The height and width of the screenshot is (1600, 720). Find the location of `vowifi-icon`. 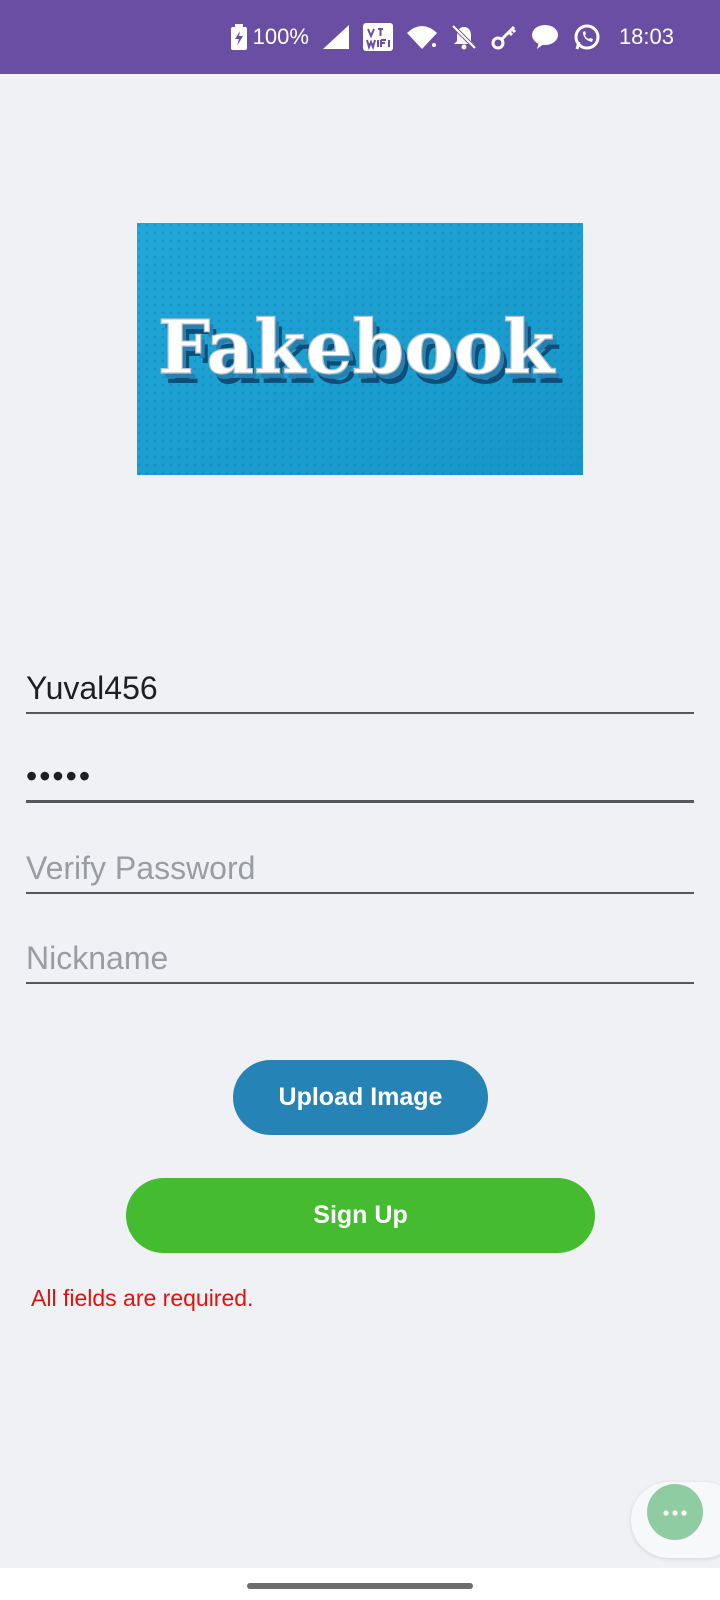

vowifi-icon is located at coordinates (377, 37).